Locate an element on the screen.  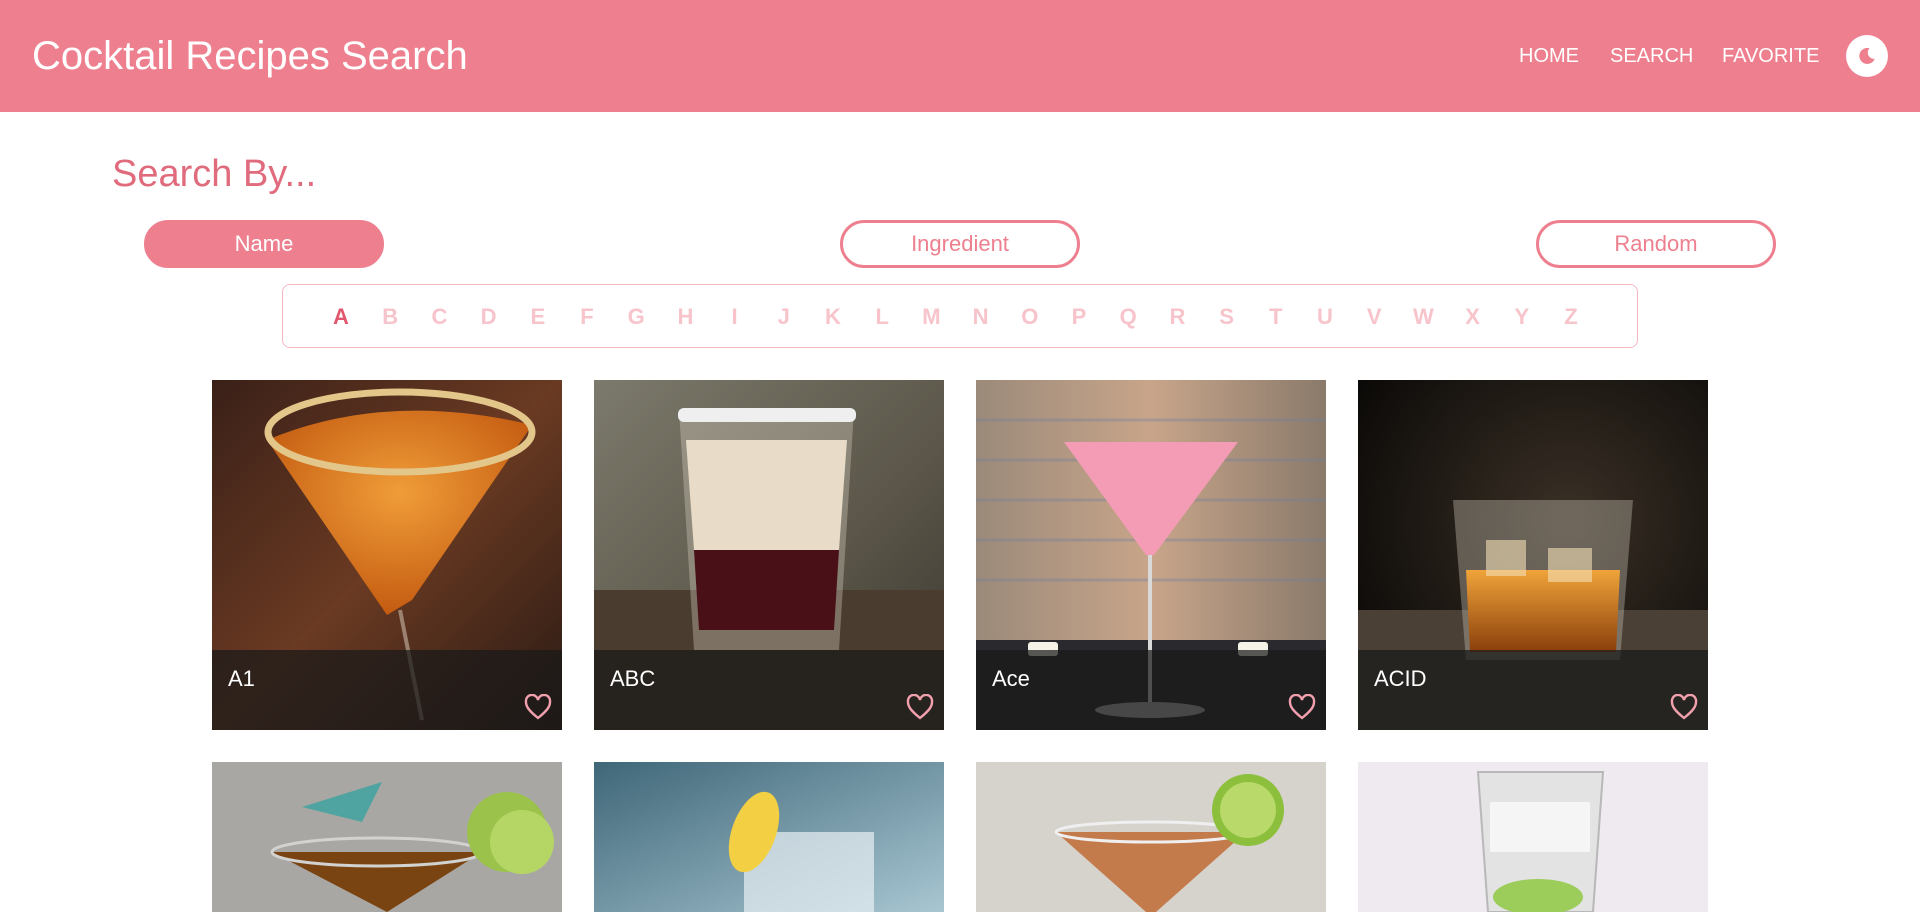
cocktail-card: A1 is located at coordinates (387, 555).